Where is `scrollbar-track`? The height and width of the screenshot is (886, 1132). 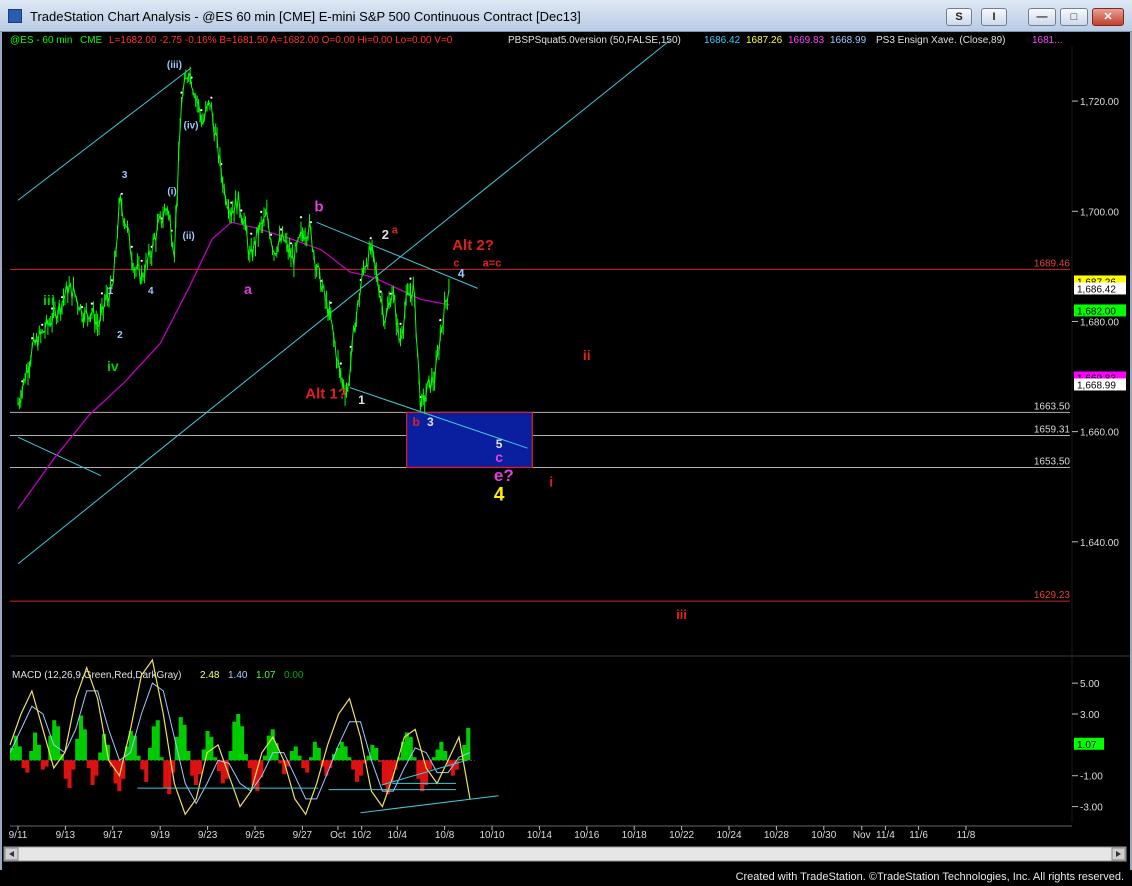 scrollbar-track is located at coordinates (565, 854).